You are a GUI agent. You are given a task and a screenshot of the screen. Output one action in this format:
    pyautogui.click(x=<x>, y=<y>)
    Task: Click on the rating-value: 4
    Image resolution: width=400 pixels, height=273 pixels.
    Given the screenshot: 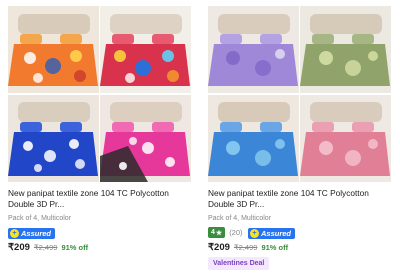 What is the action you would take?
    pyautogui.click(x=213, y=232)
    